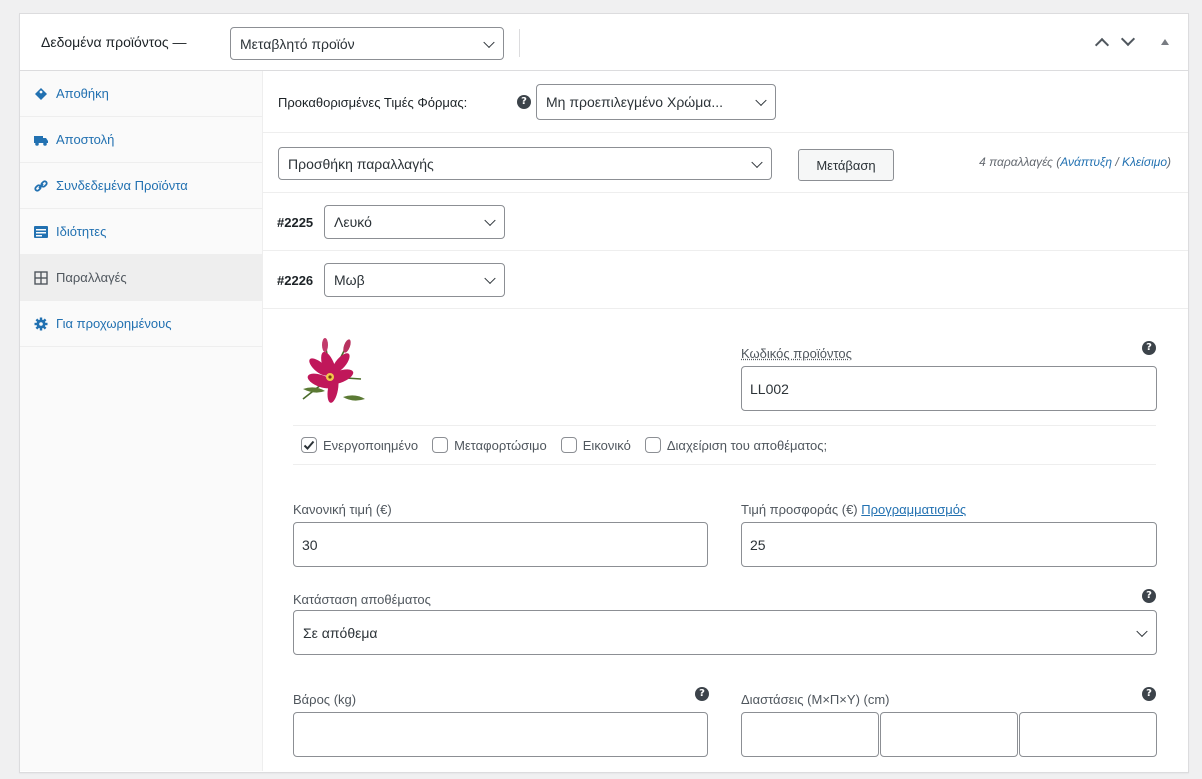 The image size is (1202, 779). I want to click on tab-inventory: Αποθήκη, so click(141, 94).